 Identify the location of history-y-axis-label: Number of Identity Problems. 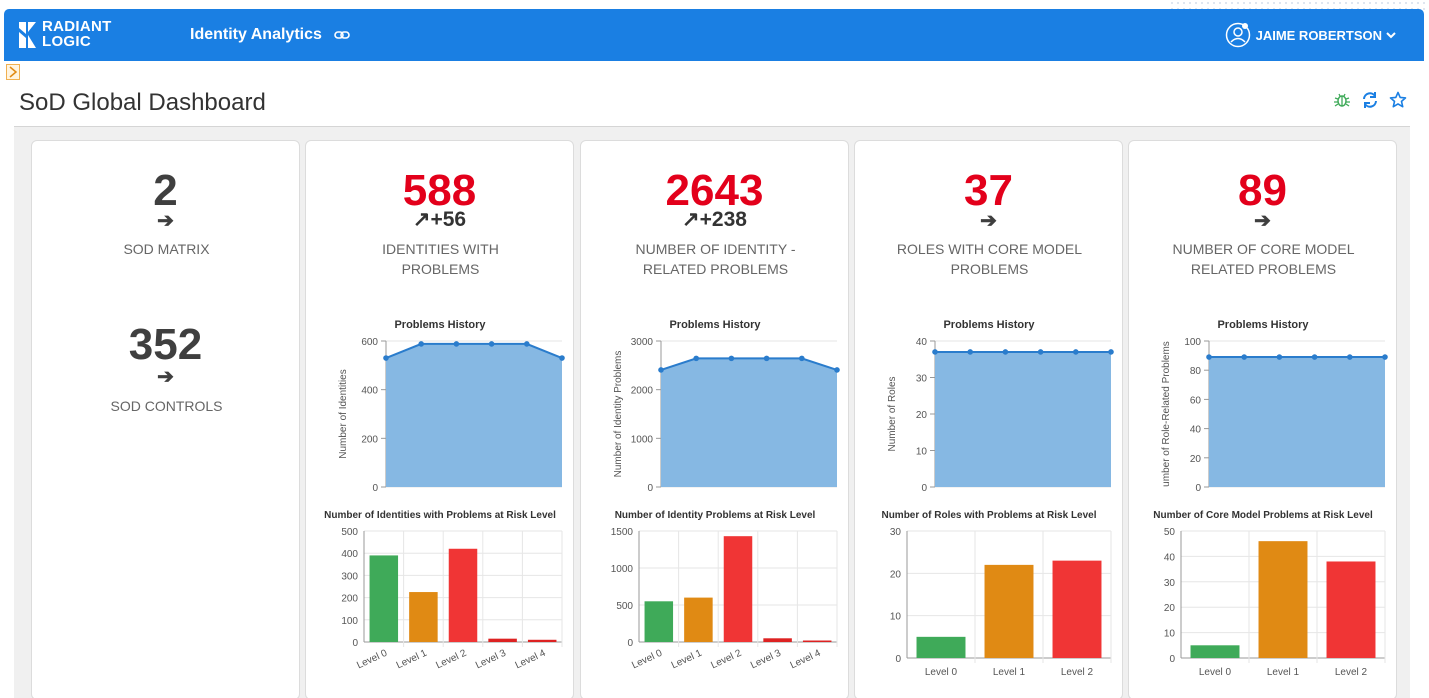
(618, 414).